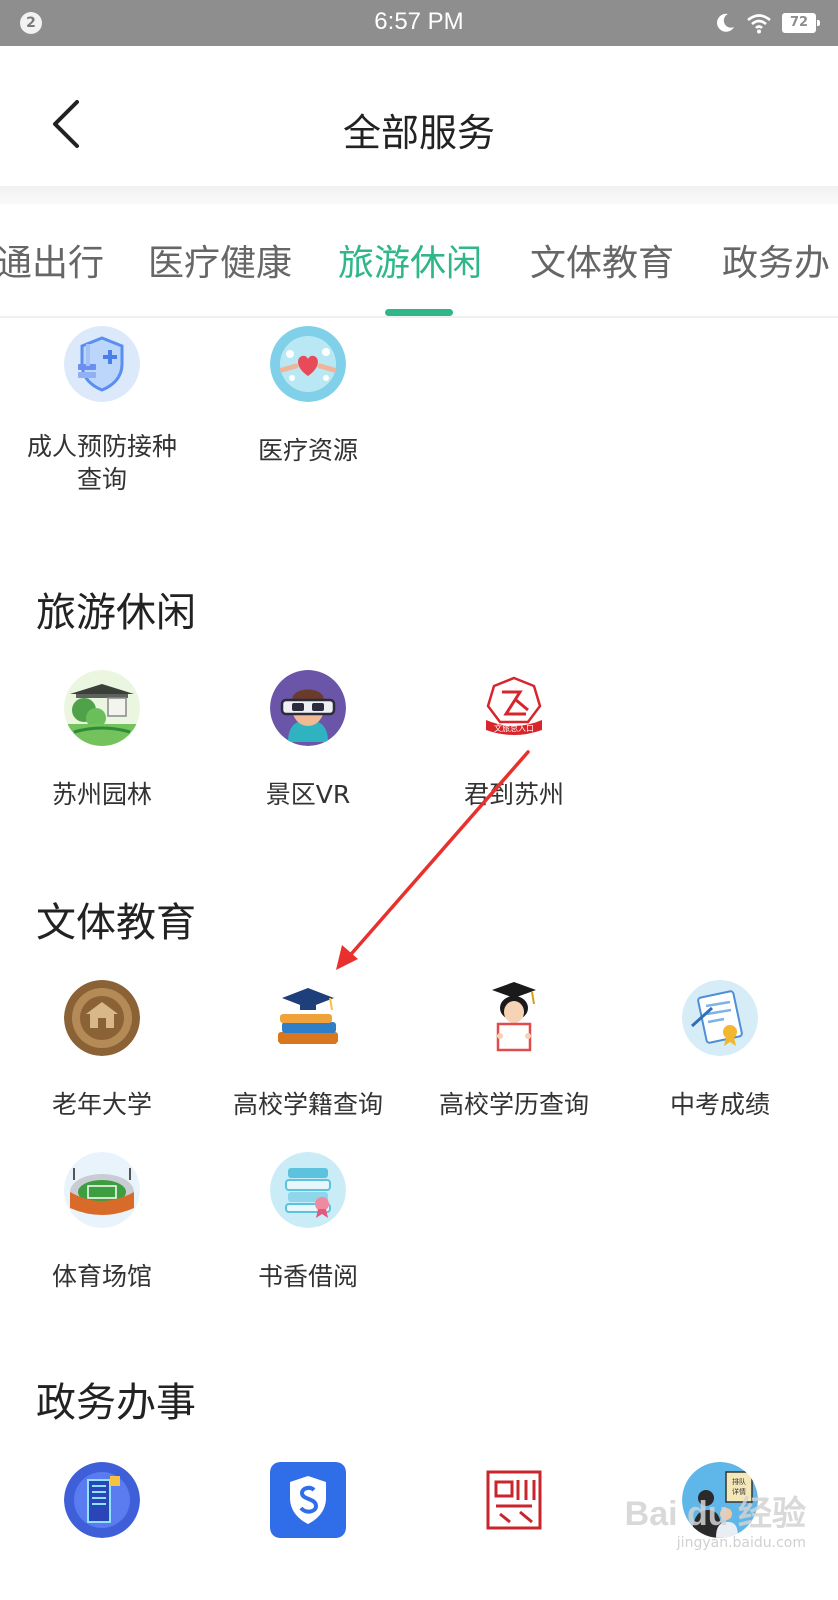  What do you see at coordinates (101, 1276) in the screenshot?
I see `service-label: 体育场馆` at bounding box center [101, 1276].